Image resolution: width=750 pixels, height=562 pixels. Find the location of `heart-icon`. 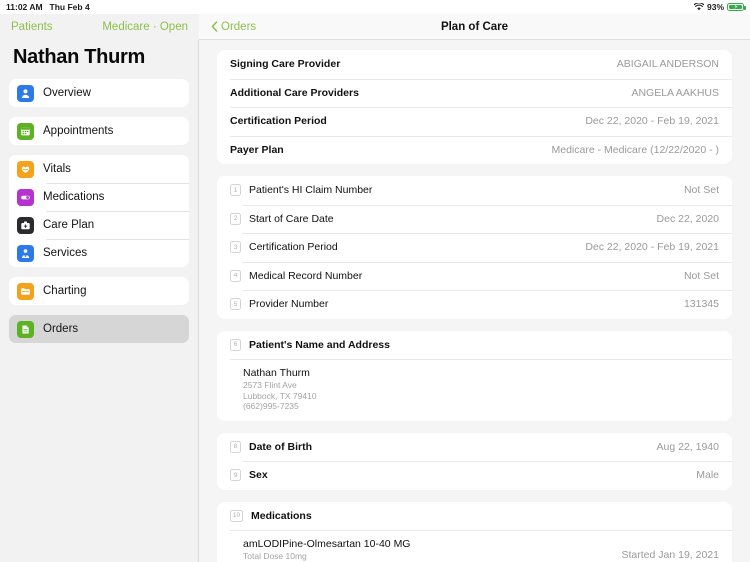

heart-icon is located at coordinates (25, 169).